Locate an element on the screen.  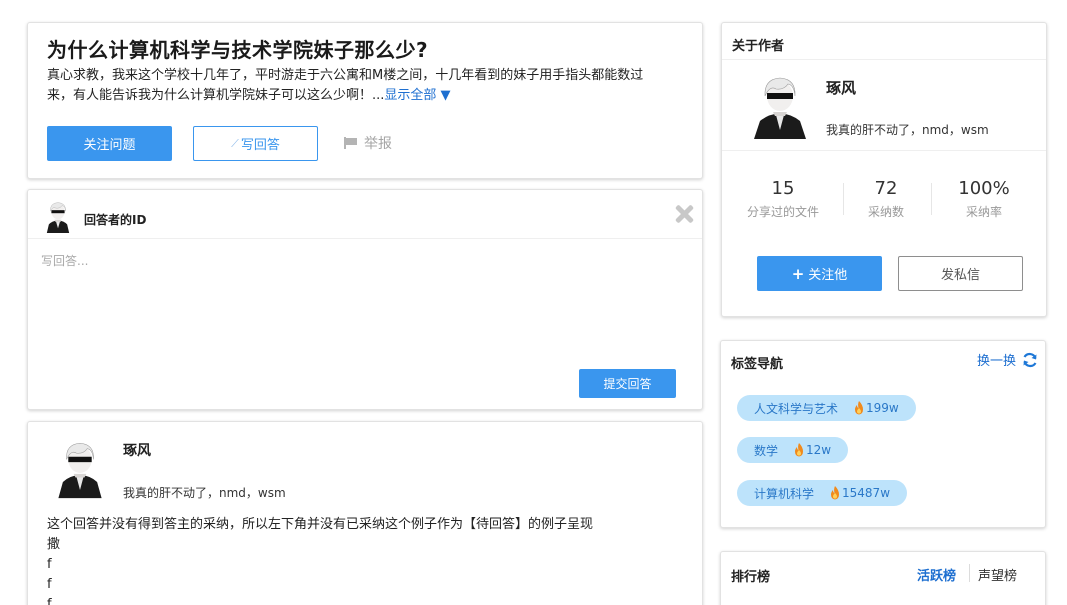
answerer-id-label: 回答者的ID is located at coordinates (115, 220).